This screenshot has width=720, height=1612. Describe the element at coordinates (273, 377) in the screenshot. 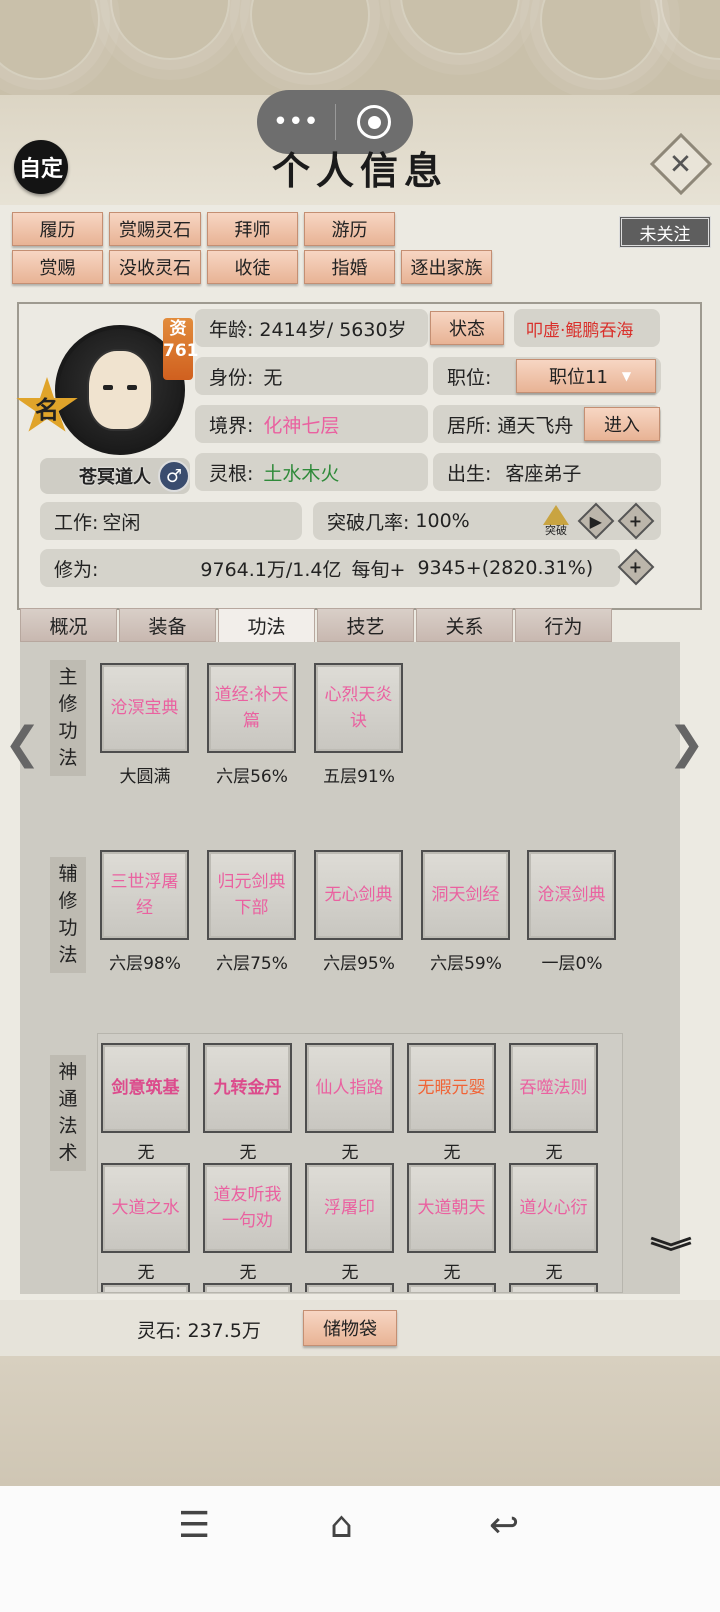

I see `identity-value: 无` at that location.